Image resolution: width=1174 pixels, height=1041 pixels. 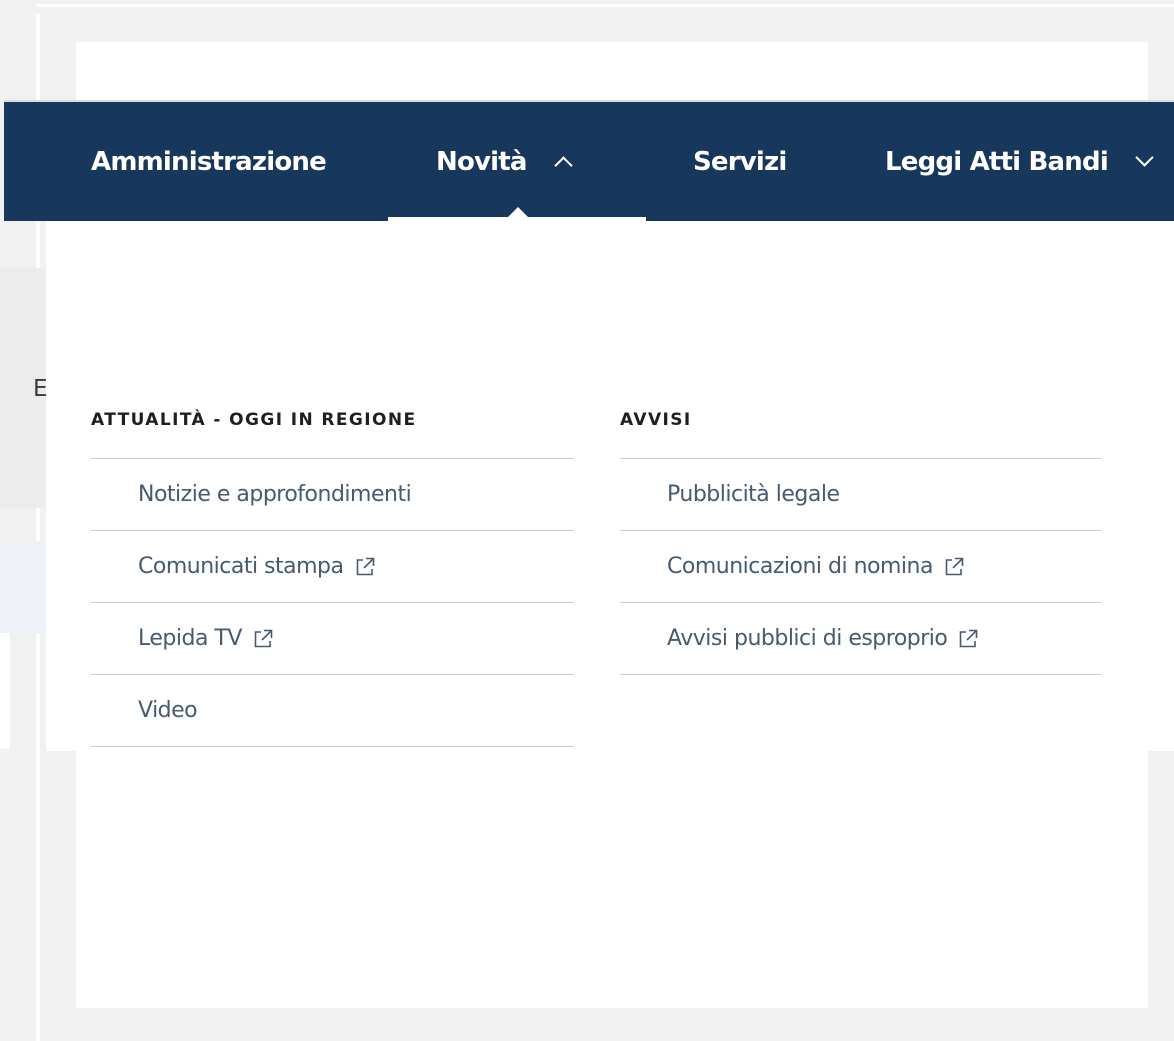 I want to click on menu-link-label: Comunicati stampa, so click(x=241, y=566).